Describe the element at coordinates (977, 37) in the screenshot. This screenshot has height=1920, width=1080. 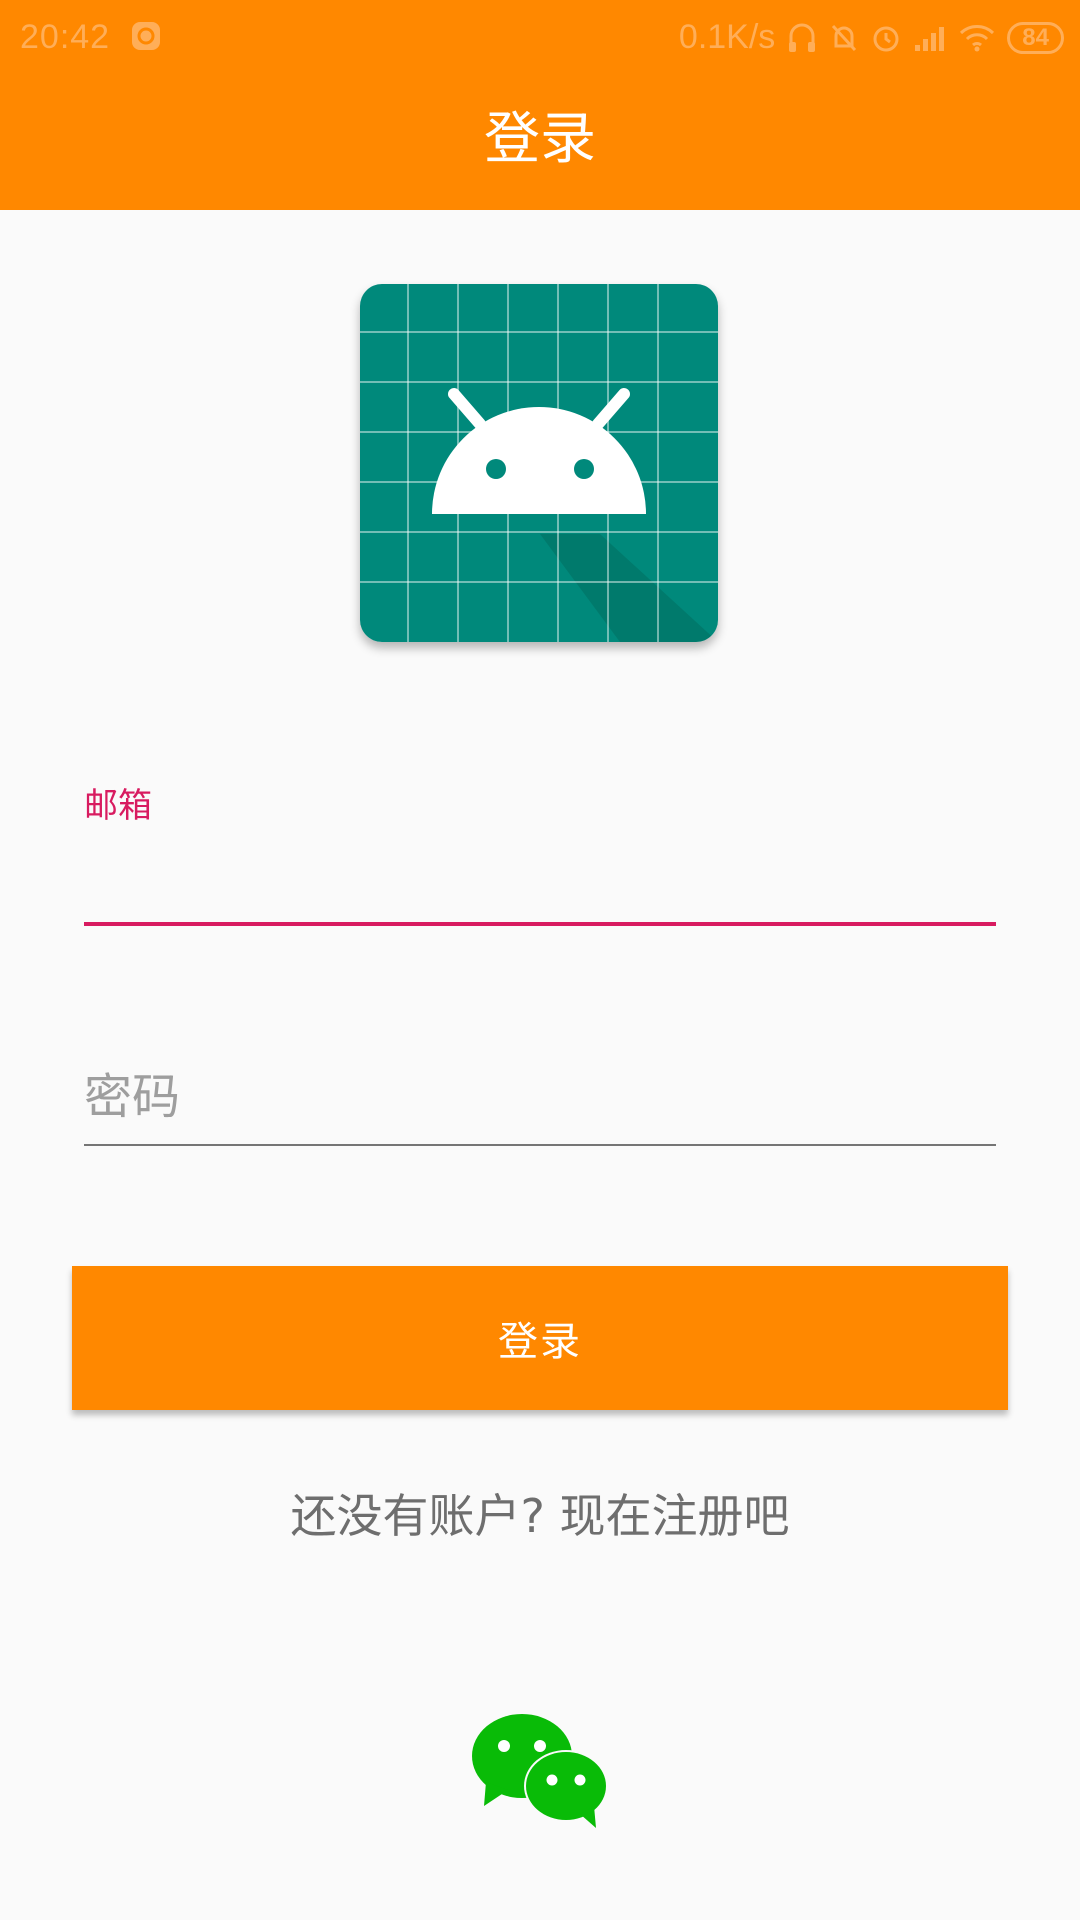
I see `wifi-icon` at that location.